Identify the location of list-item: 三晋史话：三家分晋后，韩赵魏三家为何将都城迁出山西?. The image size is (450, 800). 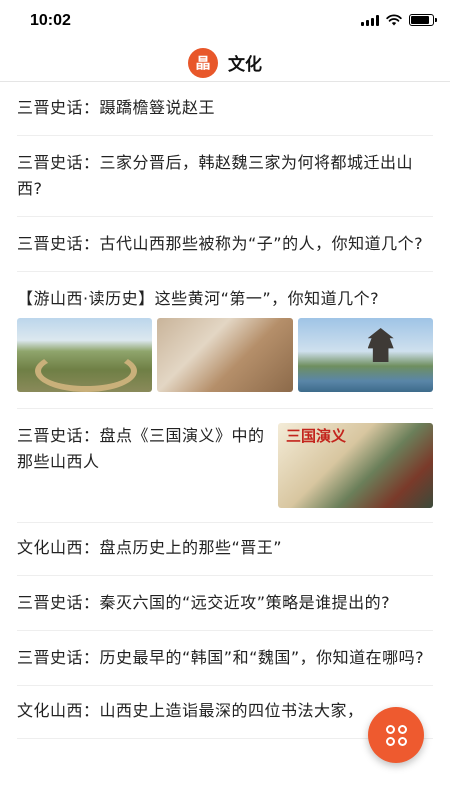
(225, 176).